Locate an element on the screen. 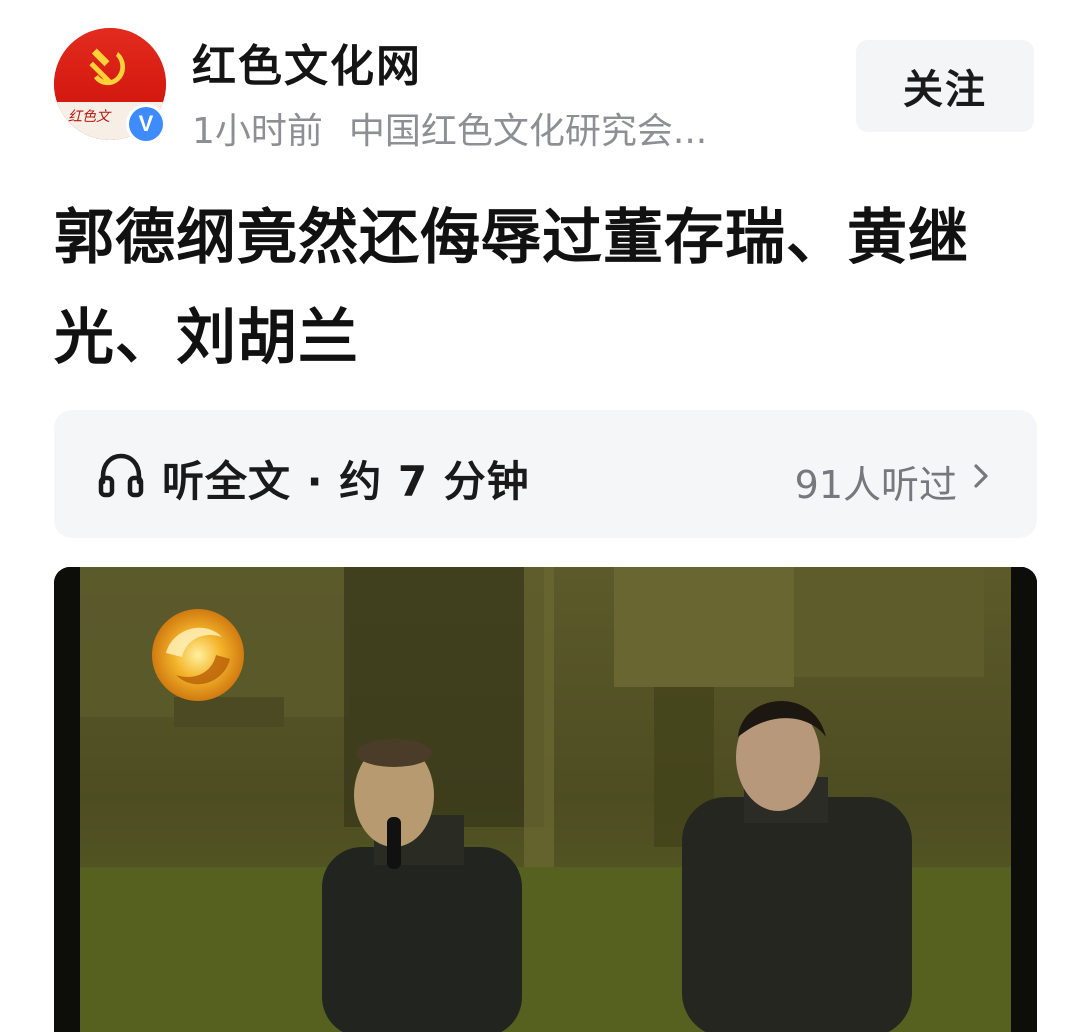 Image resolution: width=1080 pixels, height=1032 pixels. chevron-right-icon is located at coordinates (981, 476).